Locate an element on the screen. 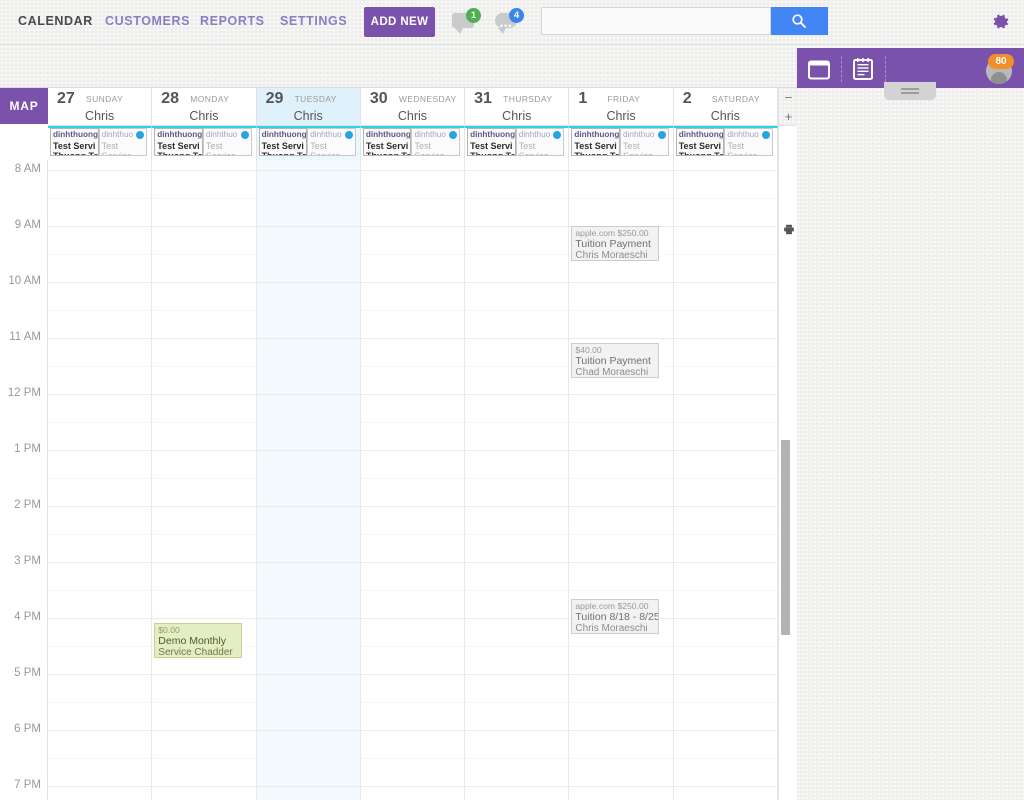 The image size is (1024, 800). nav-link-reports: REPORTS is located at coordinates (232, 21).